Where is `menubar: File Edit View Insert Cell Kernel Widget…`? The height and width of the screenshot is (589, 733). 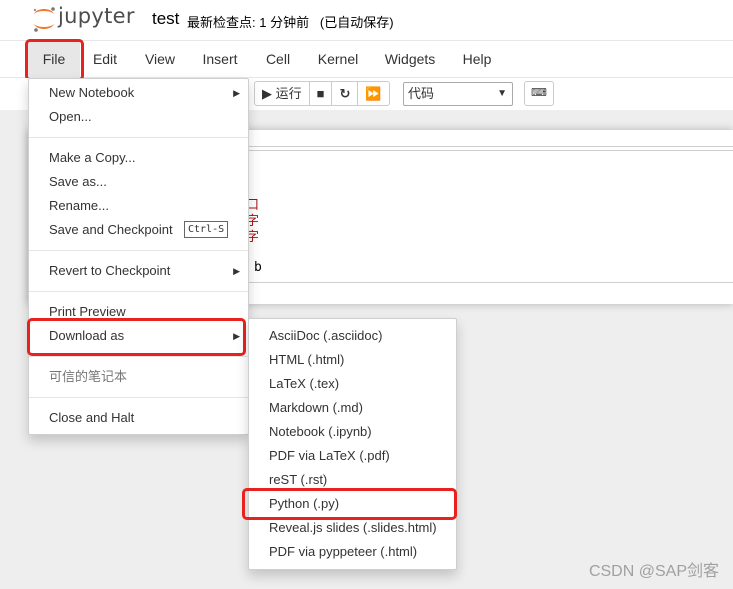
menubar: File Edit View Insert Cell Kernel Widget… is located at coordinates (366, 59).